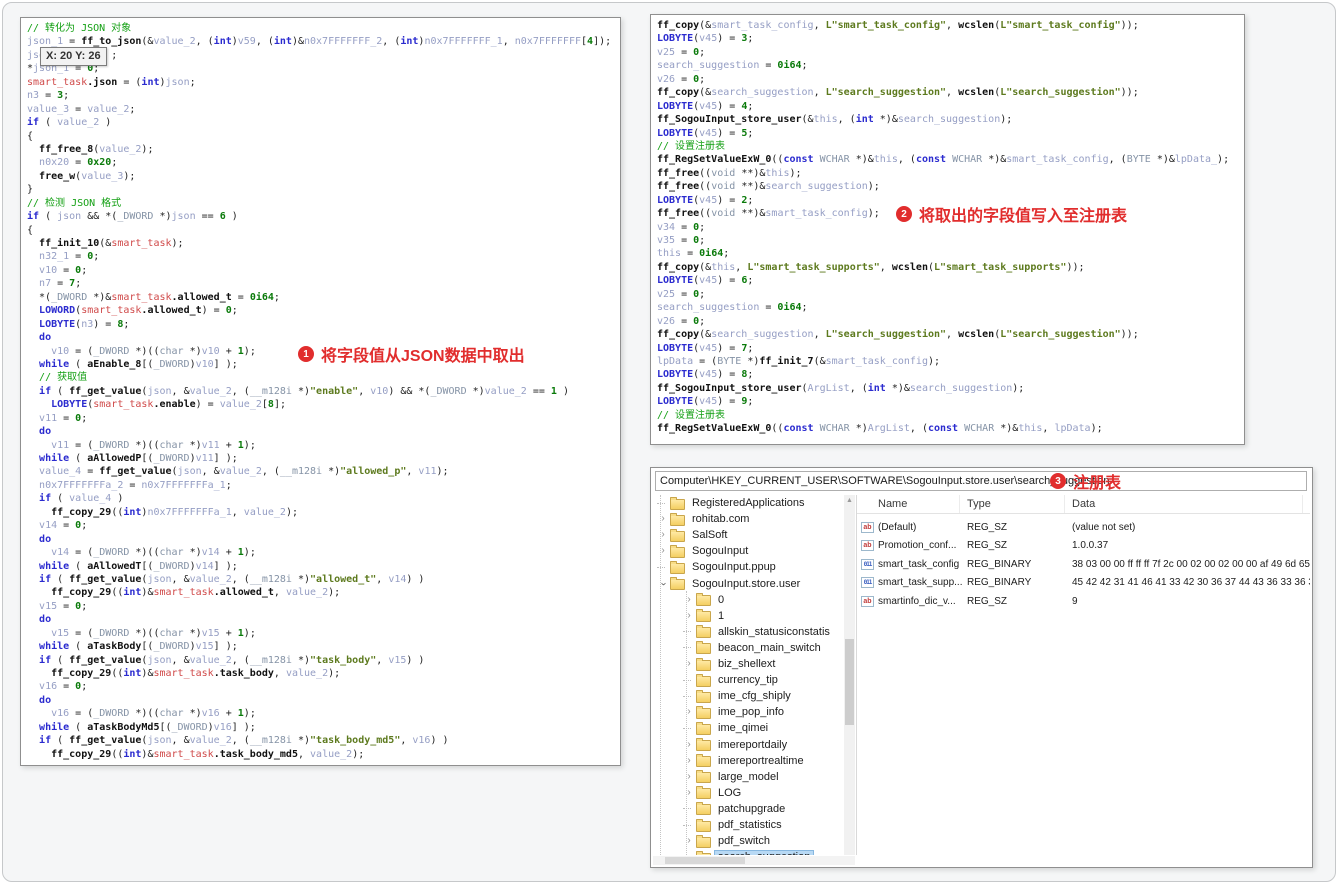 This screenshot has height=884, width=1338. I want to click on tree-item-currency-tip: currency_tip, so click(732, 680).